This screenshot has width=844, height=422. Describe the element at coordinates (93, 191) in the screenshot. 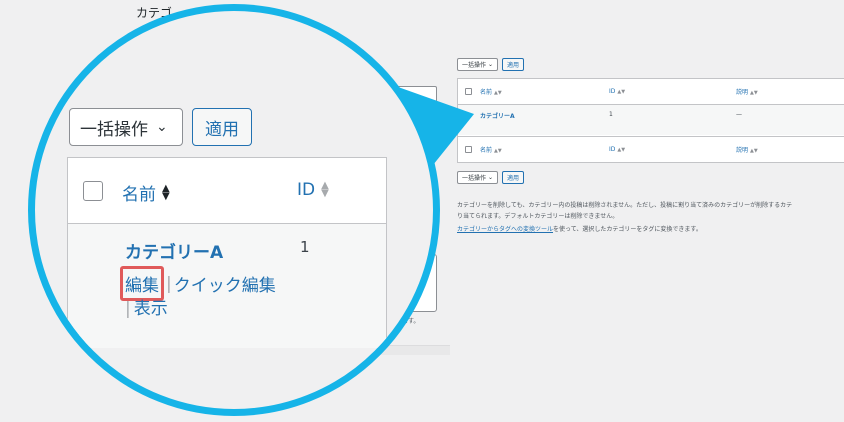

I see `select-all-checkbox` at that location.